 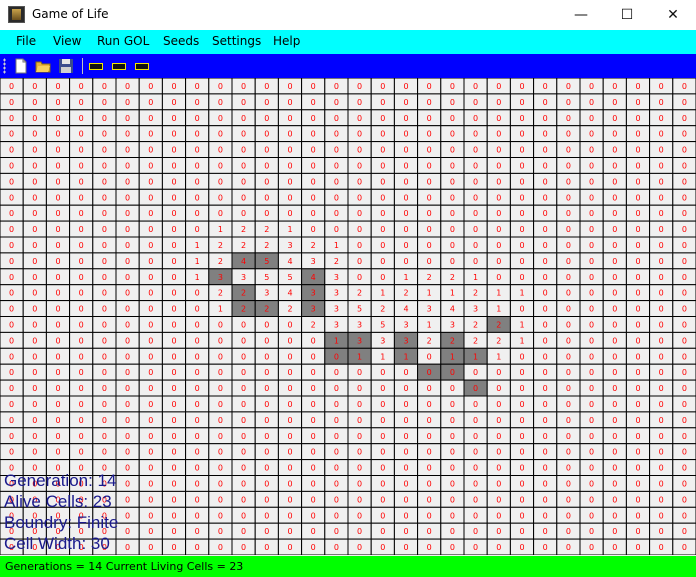 I want to click on maximize-button: ☐, so click(x=627, y=15).